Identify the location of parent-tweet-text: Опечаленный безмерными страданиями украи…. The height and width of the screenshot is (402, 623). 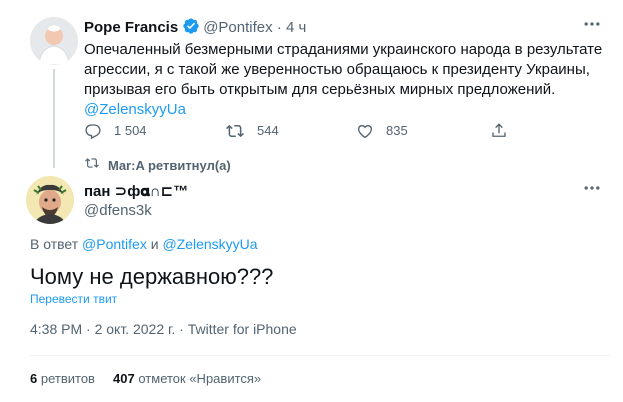
(343, 69).